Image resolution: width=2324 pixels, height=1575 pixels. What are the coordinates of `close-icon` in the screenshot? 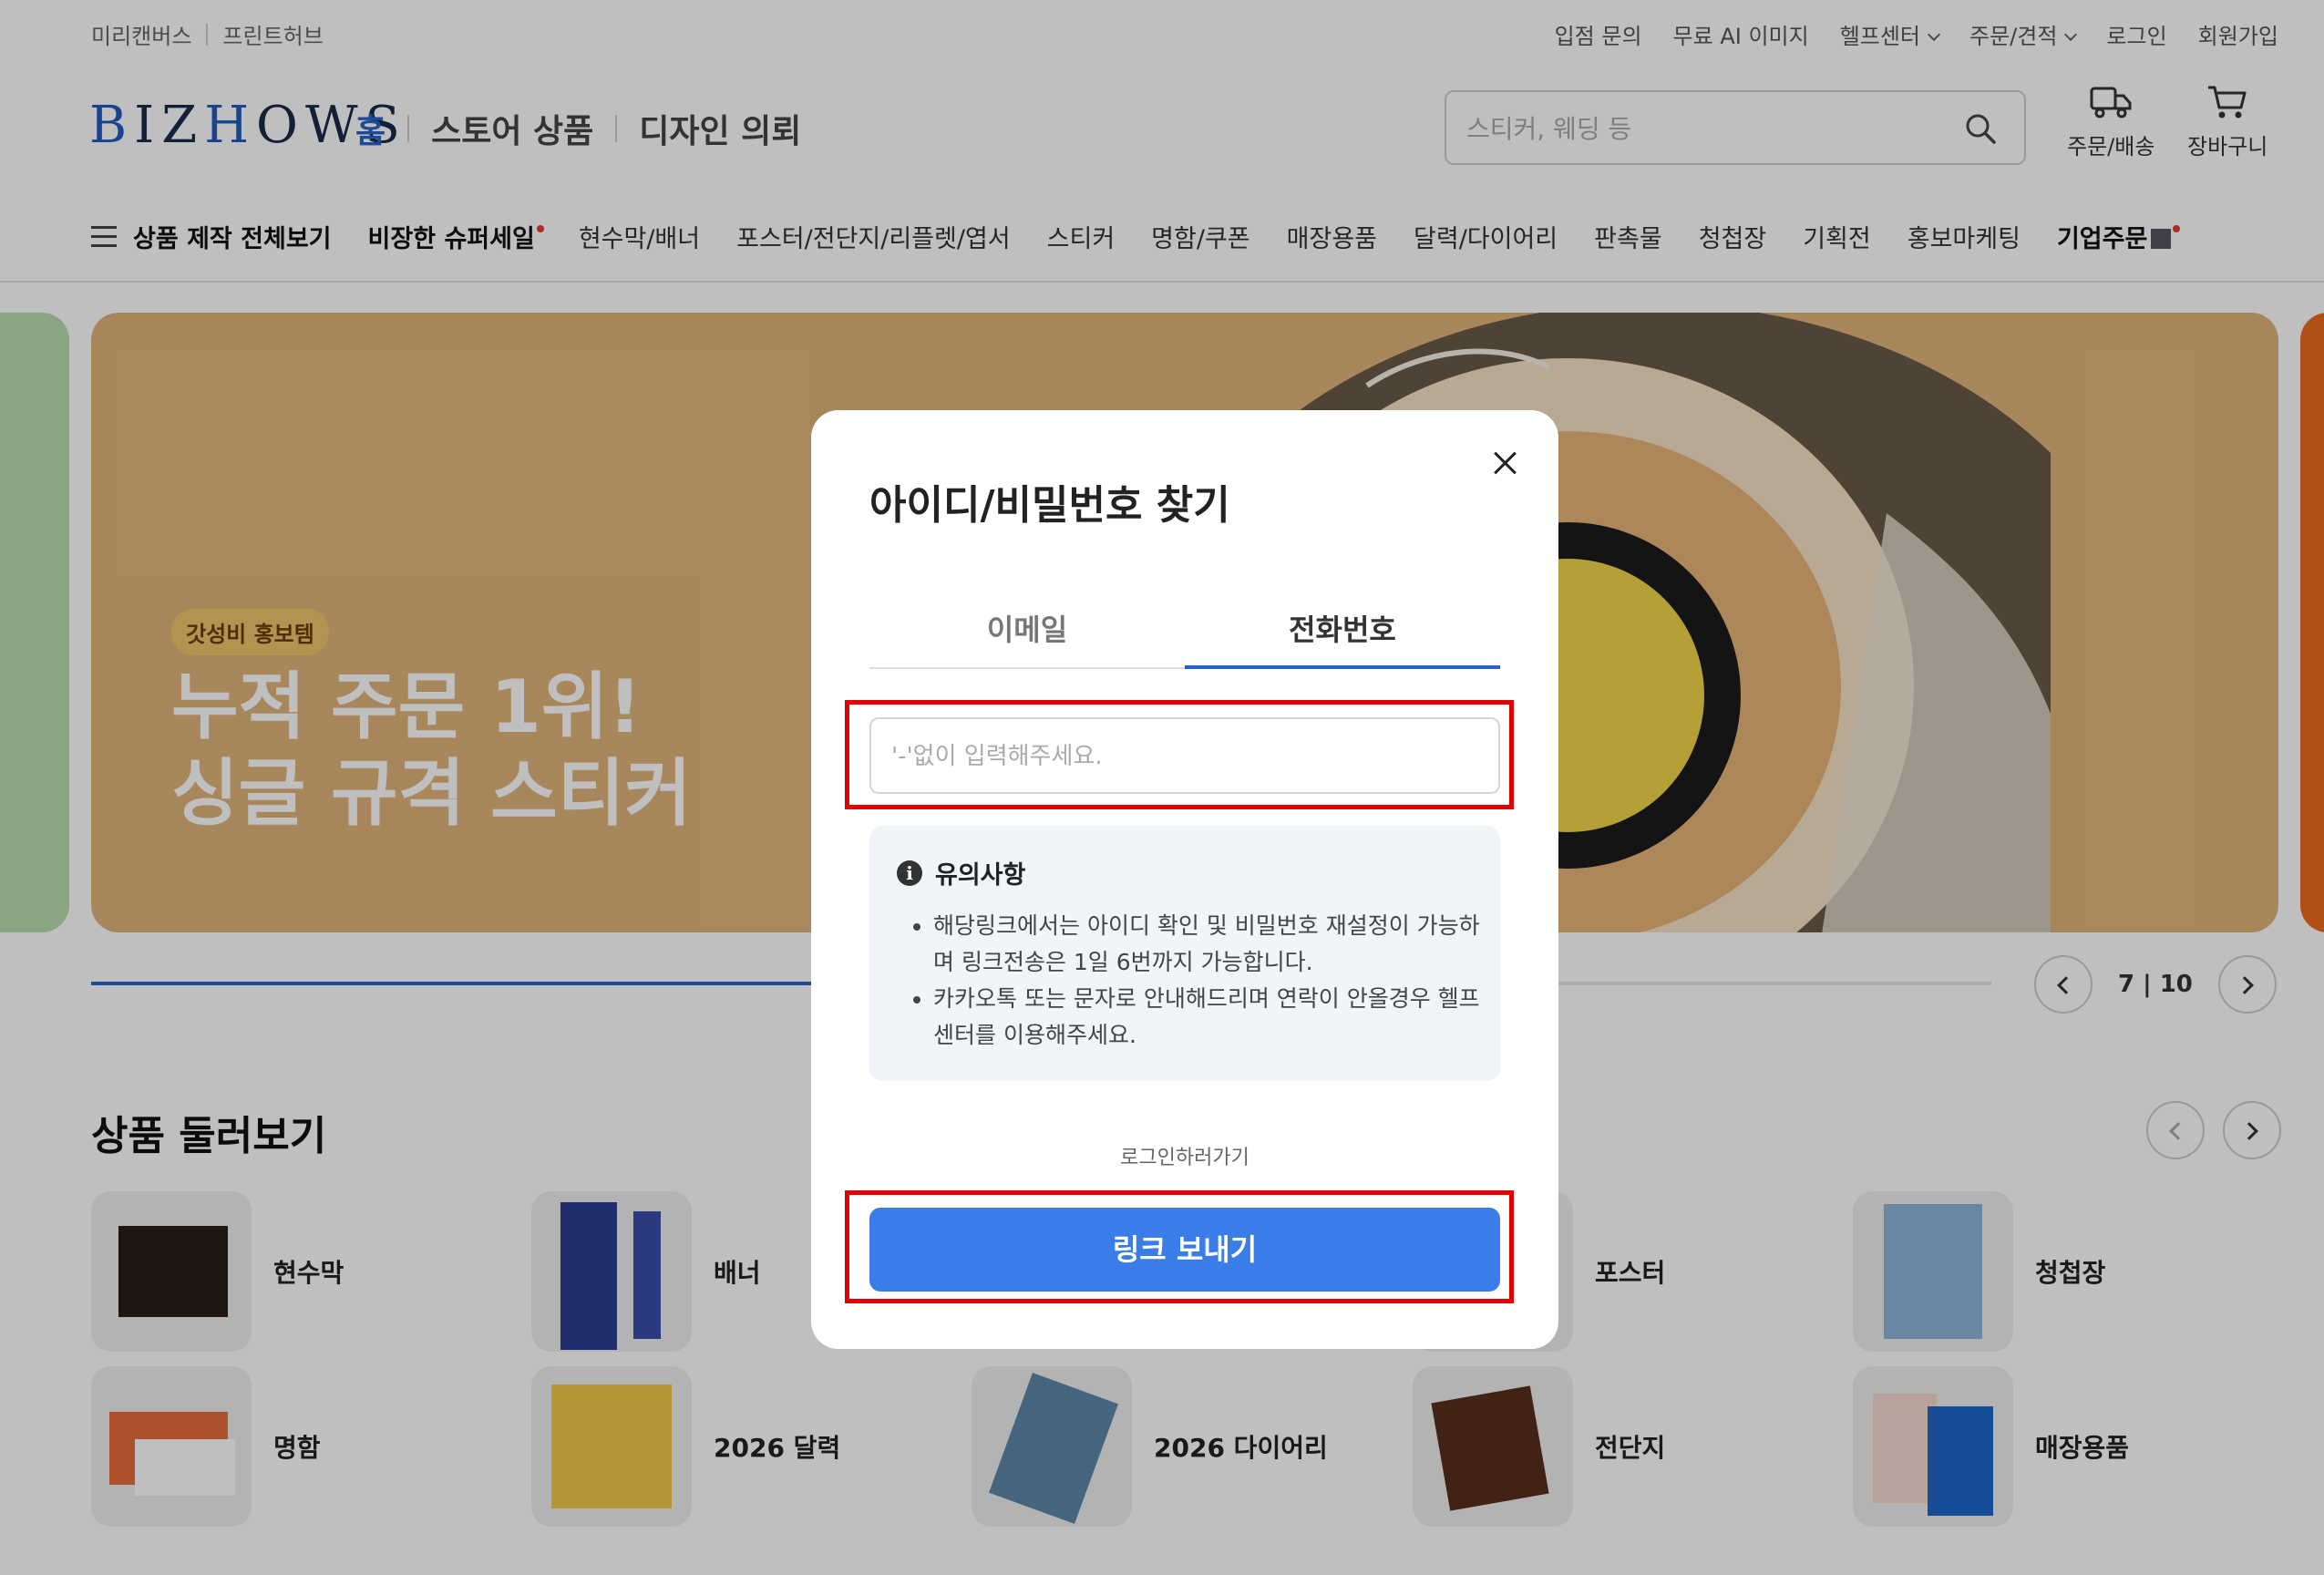 It's located at (1505, 463).